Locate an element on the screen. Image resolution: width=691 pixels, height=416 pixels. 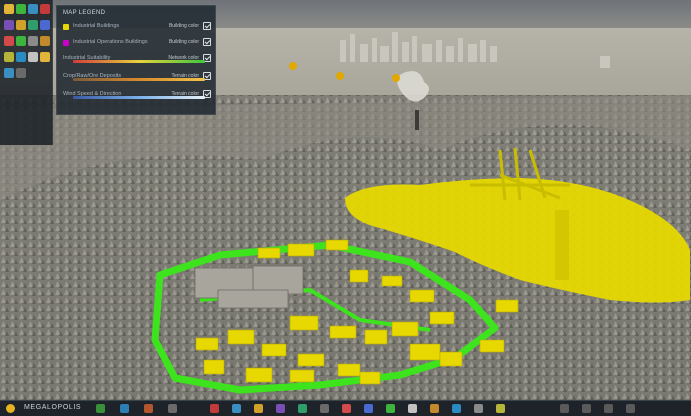
fire-info-icon is located at coordinates (346, 408).